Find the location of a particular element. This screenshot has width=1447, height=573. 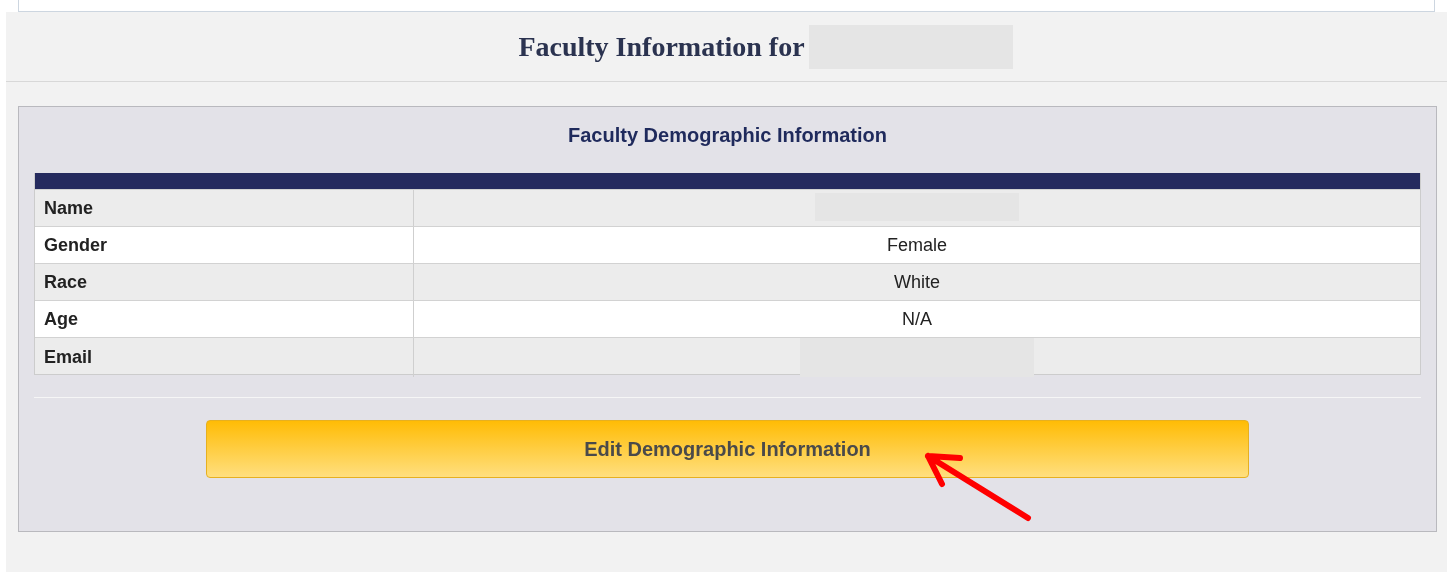

field-value: N/A is located at coordinates (917, 319).